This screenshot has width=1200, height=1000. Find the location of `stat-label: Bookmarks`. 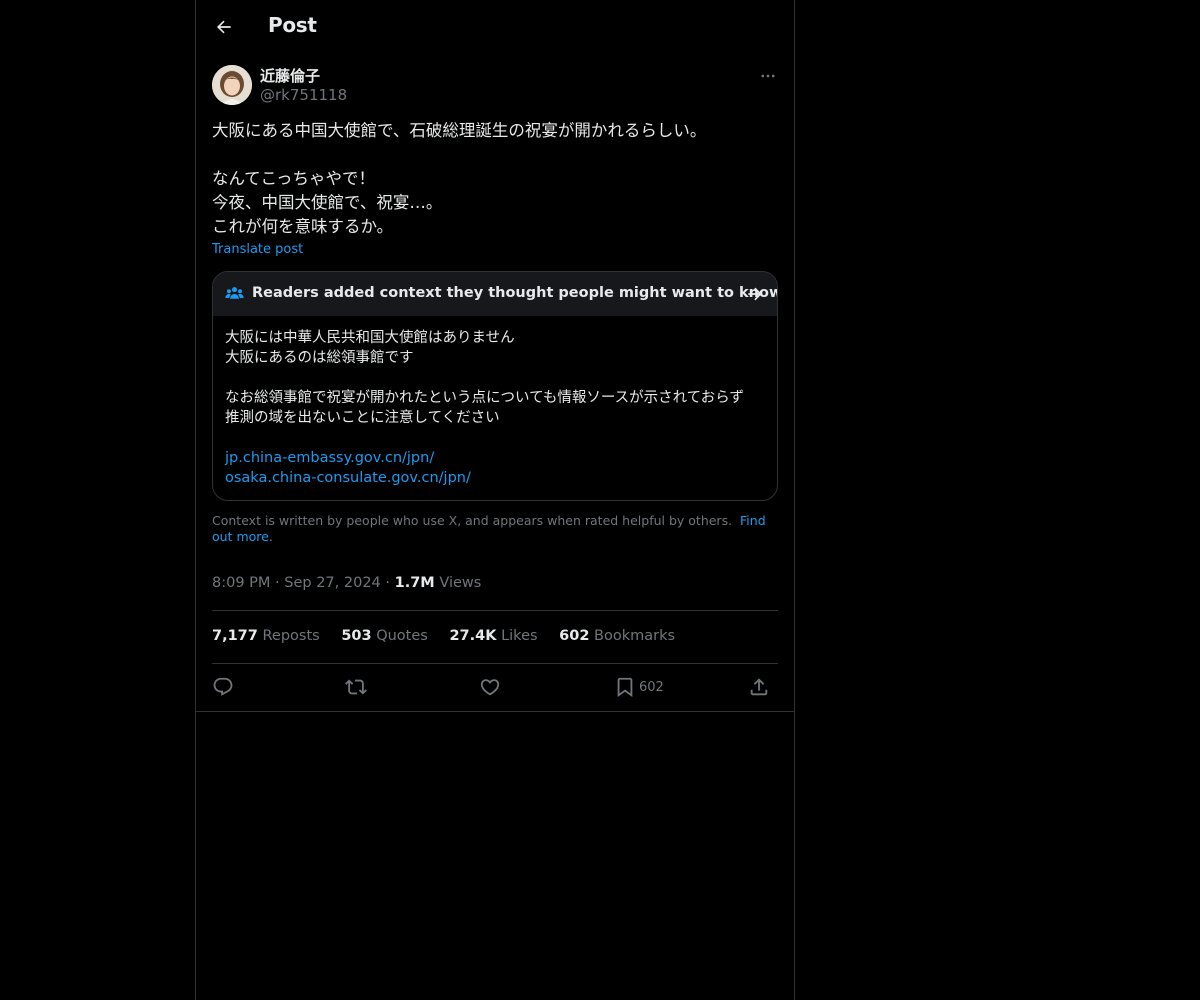

stat-label: Bookmarks is located at coordinates (635, 636).